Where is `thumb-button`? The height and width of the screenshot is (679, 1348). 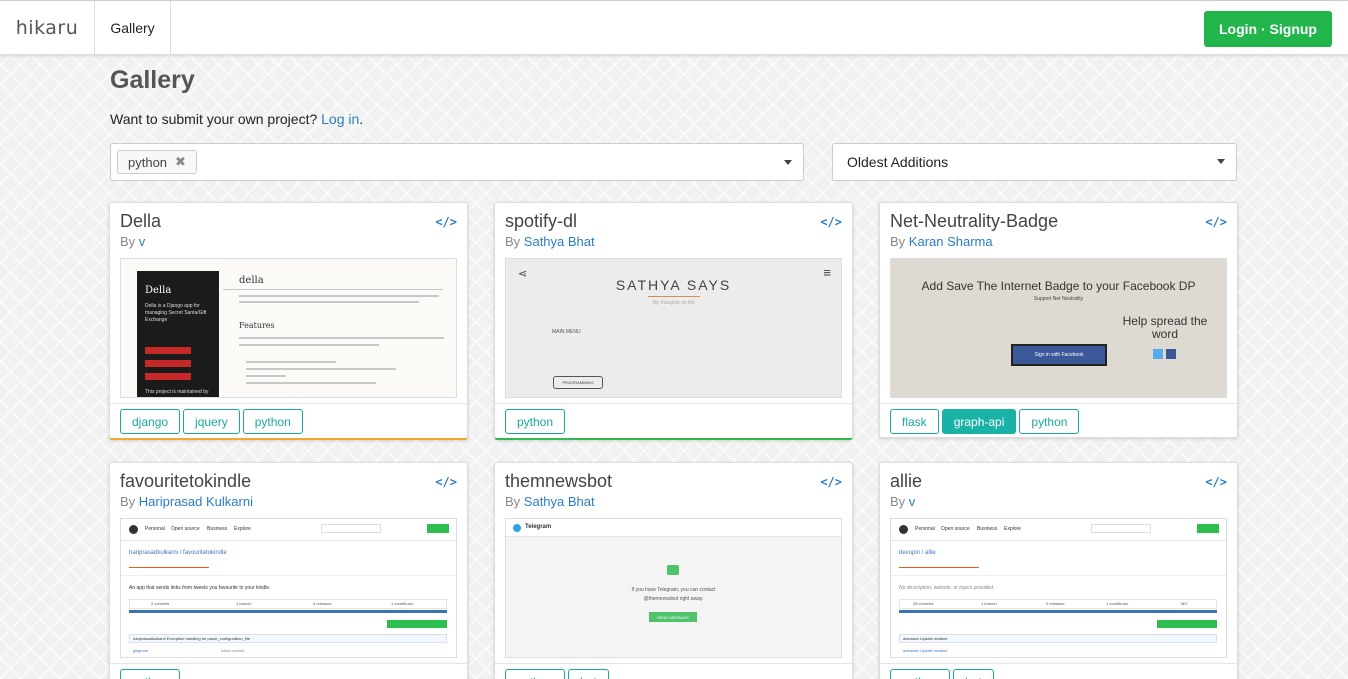 thumb-button is located at coordinates (168, 350).